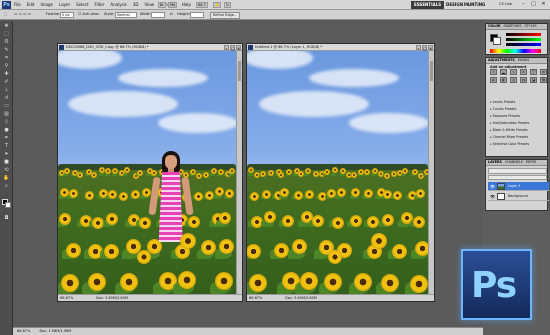 The width and height of the screenshot is (550, 335). Describe the element at coordinates (46, 4) in the screenshot. I see `menu-item-image: Image` at that location.